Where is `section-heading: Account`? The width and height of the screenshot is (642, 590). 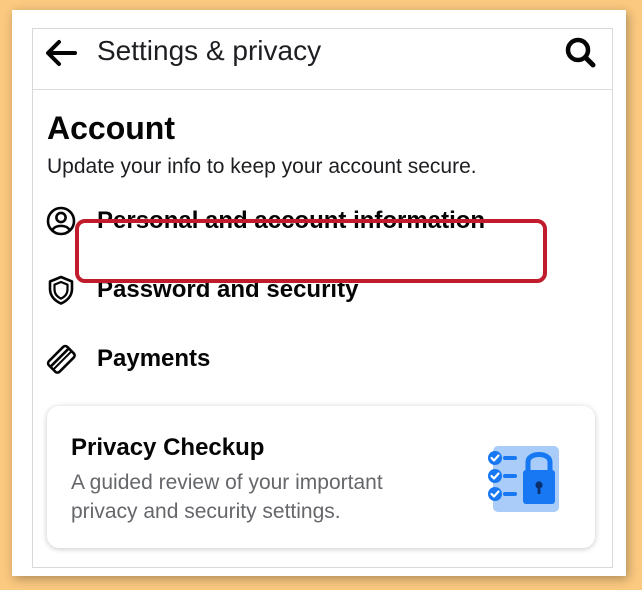
section-heading: Account is located at coordinates (111, 128).